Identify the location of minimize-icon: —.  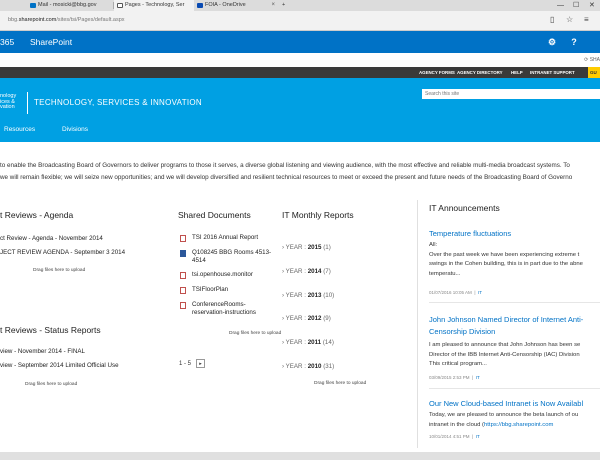
(560, 5).